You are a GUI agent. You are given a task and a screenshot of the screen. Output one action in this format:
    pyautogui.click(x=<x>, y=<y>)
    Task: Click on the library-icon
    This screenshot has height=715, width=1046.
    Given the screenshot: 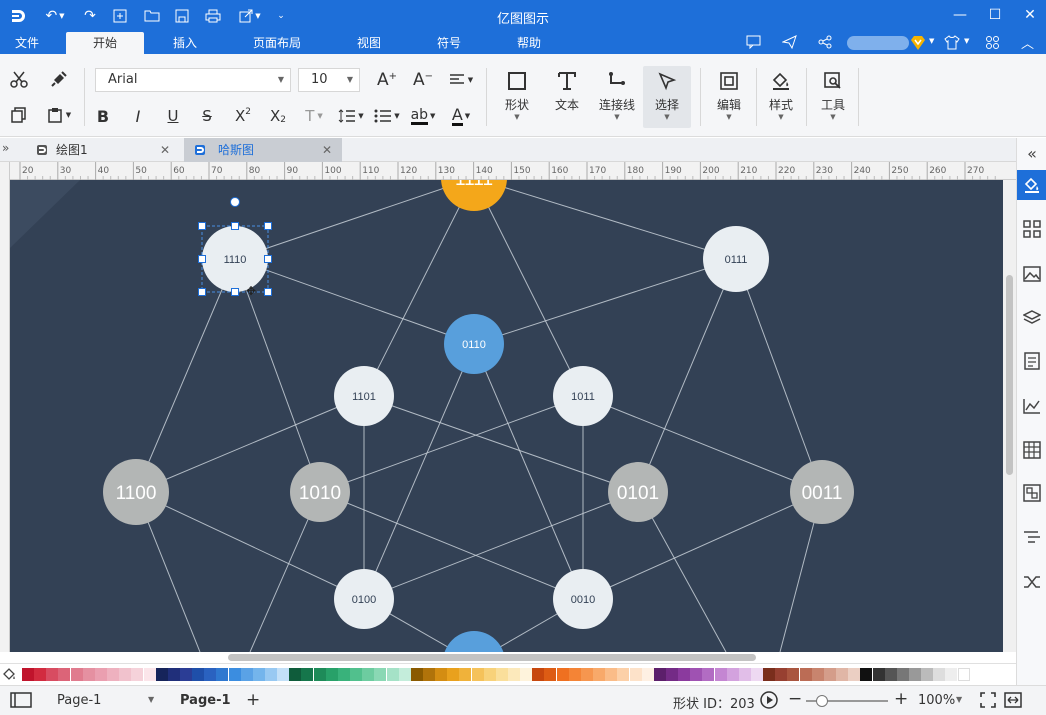 What is the action you would take?
    pyautogui.click(x=1031, y=229)
    